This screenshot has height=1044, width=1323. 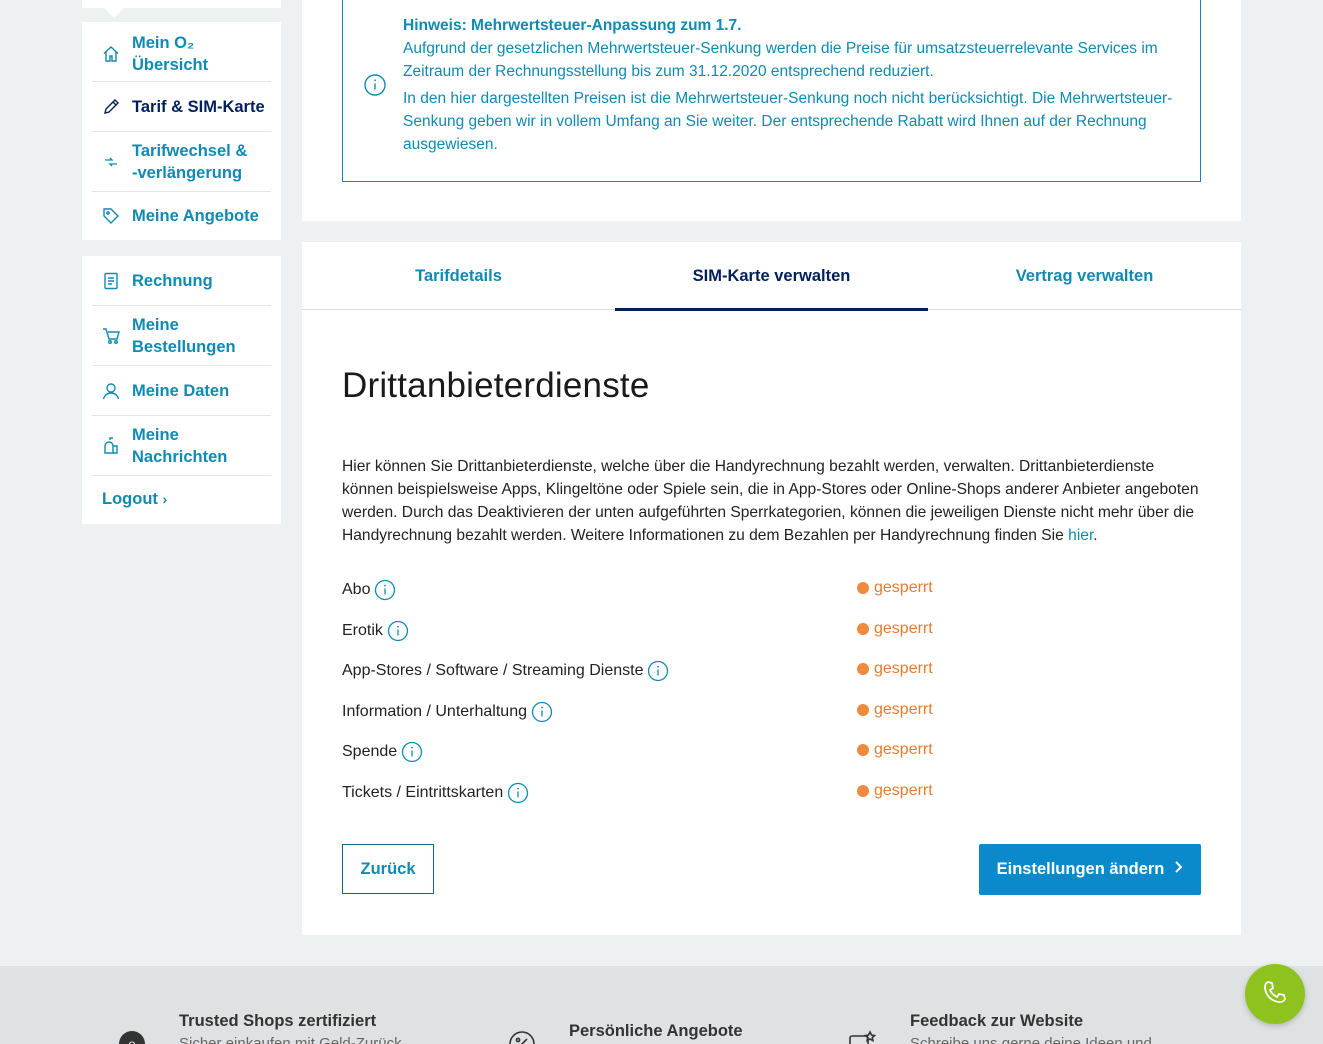 I want to click on sidebar-item-meine-daten: Meine Daten, so click(x=181, y=391).